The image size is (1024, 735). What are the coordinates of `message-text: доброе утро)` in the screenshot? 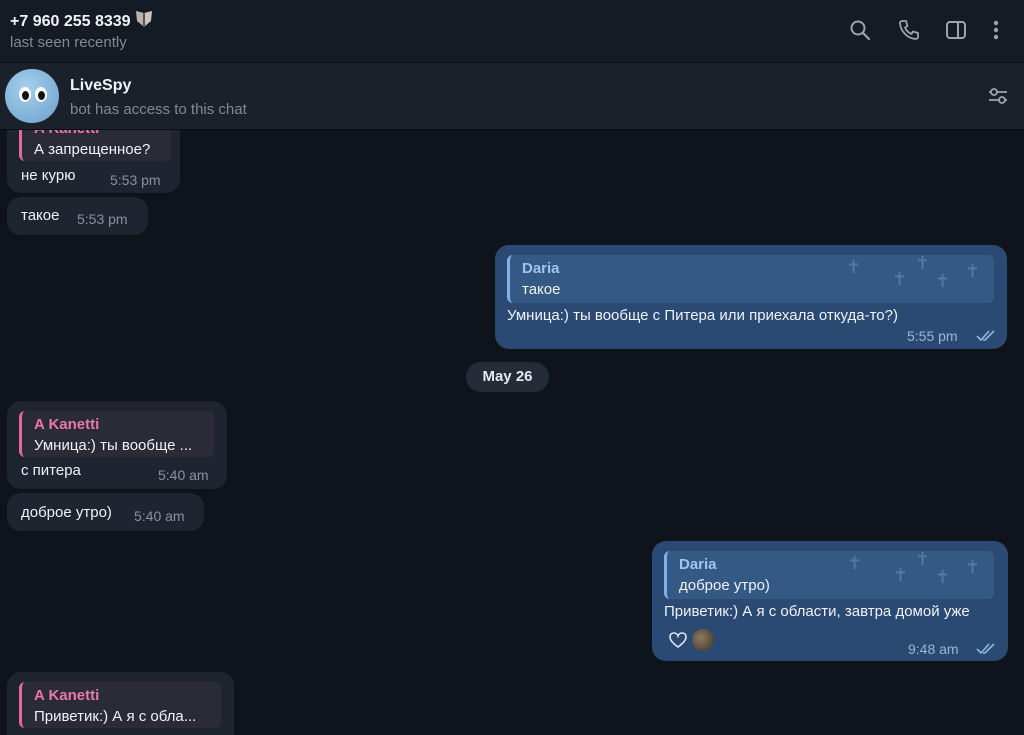 It's located at (66, 512).